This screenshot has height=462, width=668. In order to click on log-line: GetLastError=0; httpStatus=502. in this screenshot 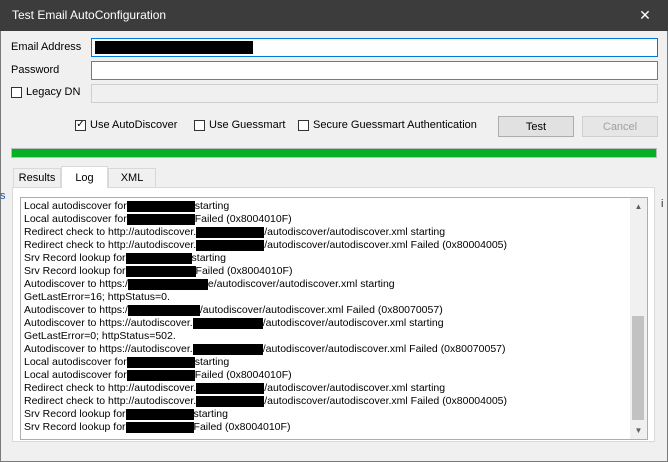, I will do `click(326, 336)`.